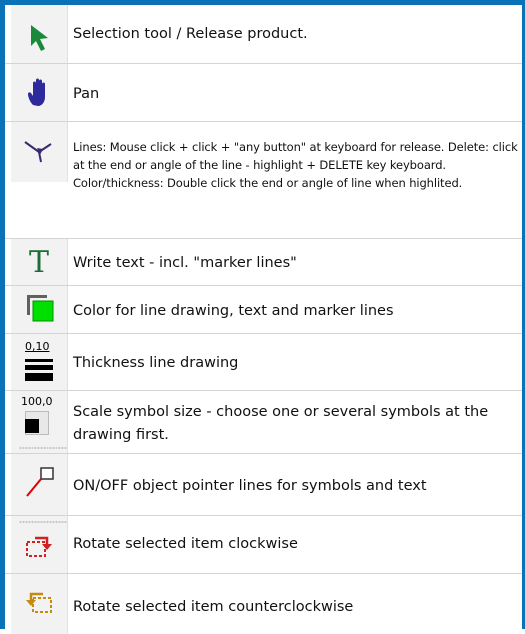 The width and height of the screenshot is (525, 634). Describe the element at coordinates (40, 308) in the screenshot. I see `color-swatch-icon` at that location.